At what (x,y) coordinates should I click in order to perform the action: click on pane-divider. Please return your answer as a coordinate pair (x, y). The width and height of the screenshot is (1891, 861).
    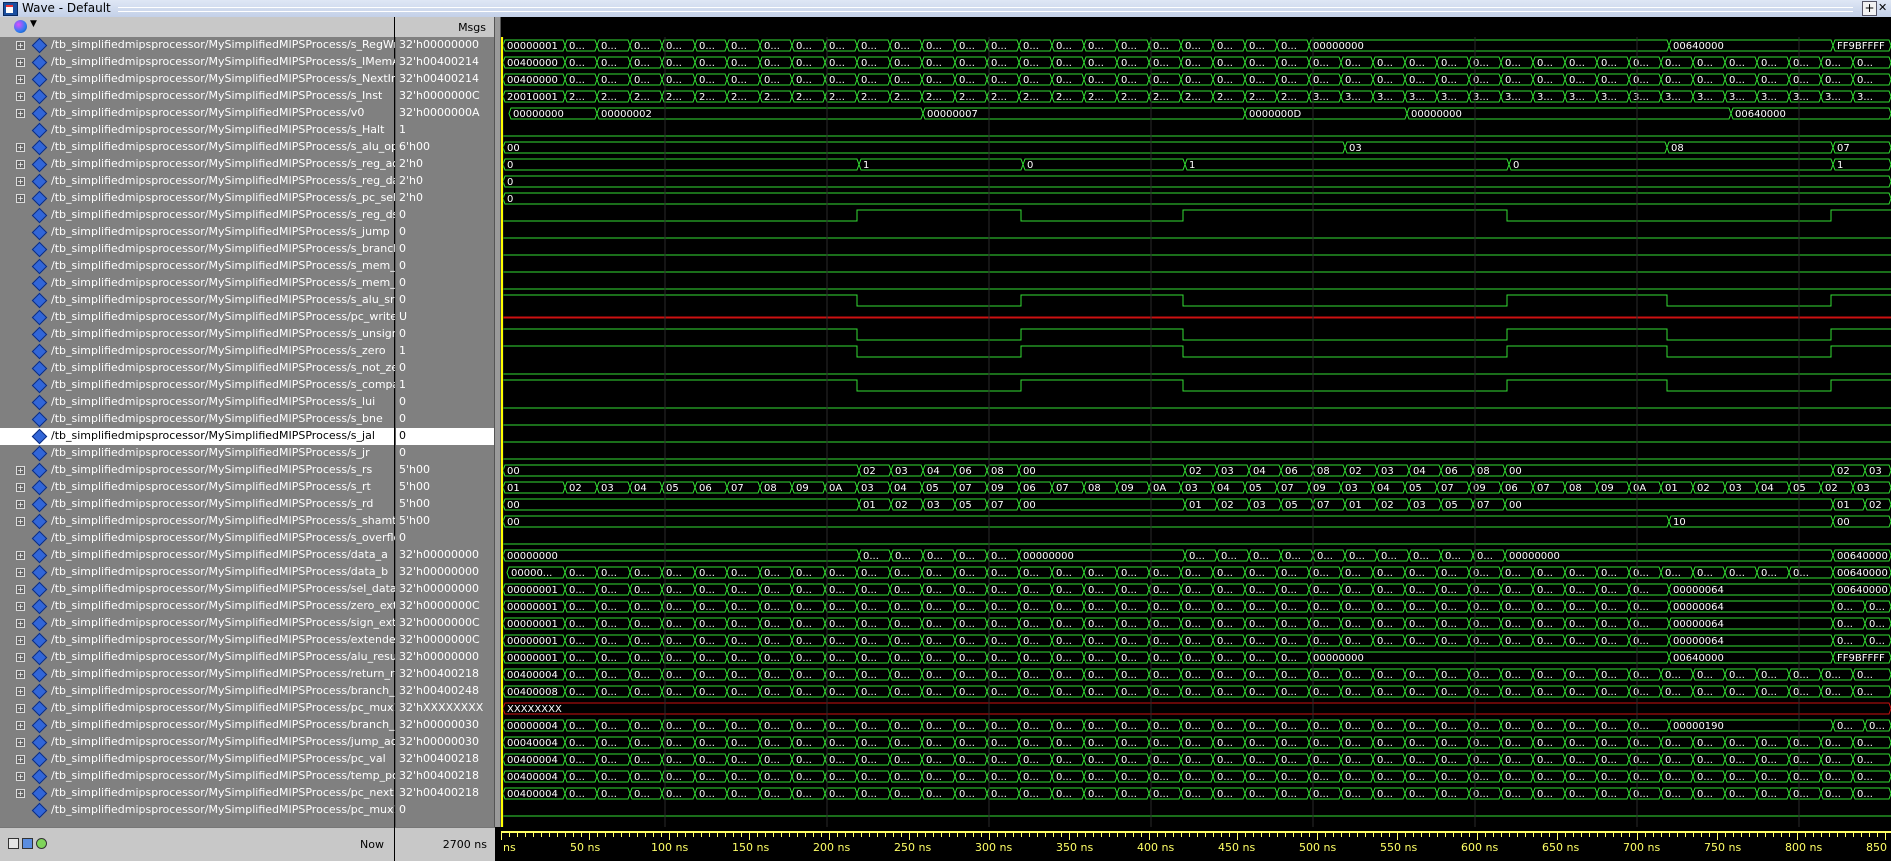
    Looking at the image, I should click on (497, 438).